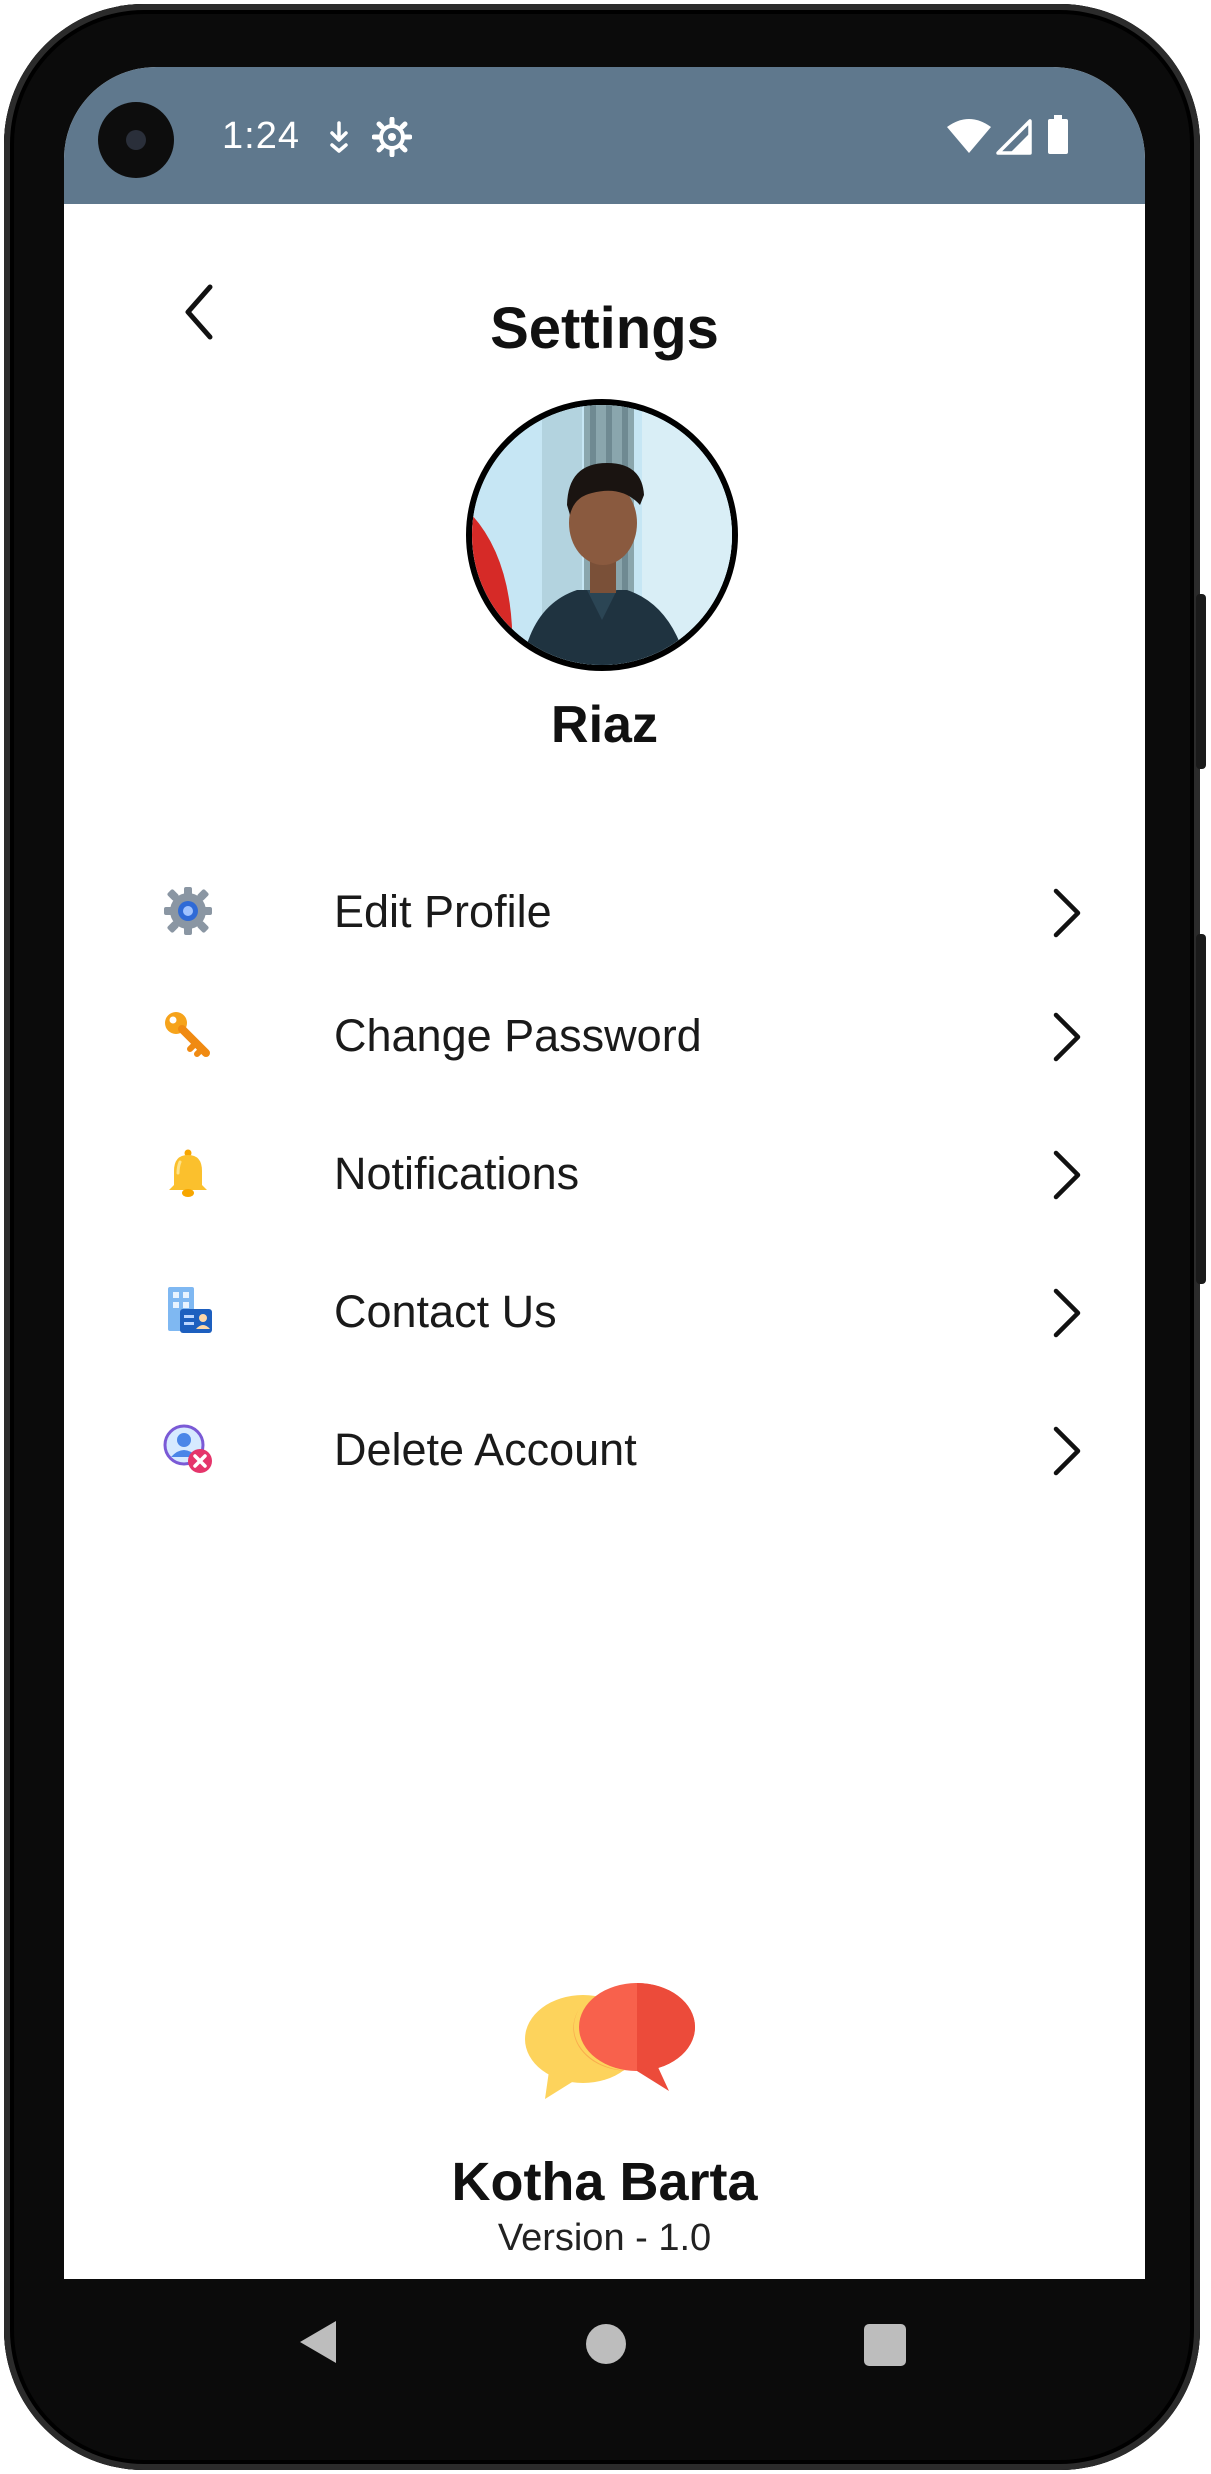  I want to click on nav-recents-icon, so click(885, 2345).